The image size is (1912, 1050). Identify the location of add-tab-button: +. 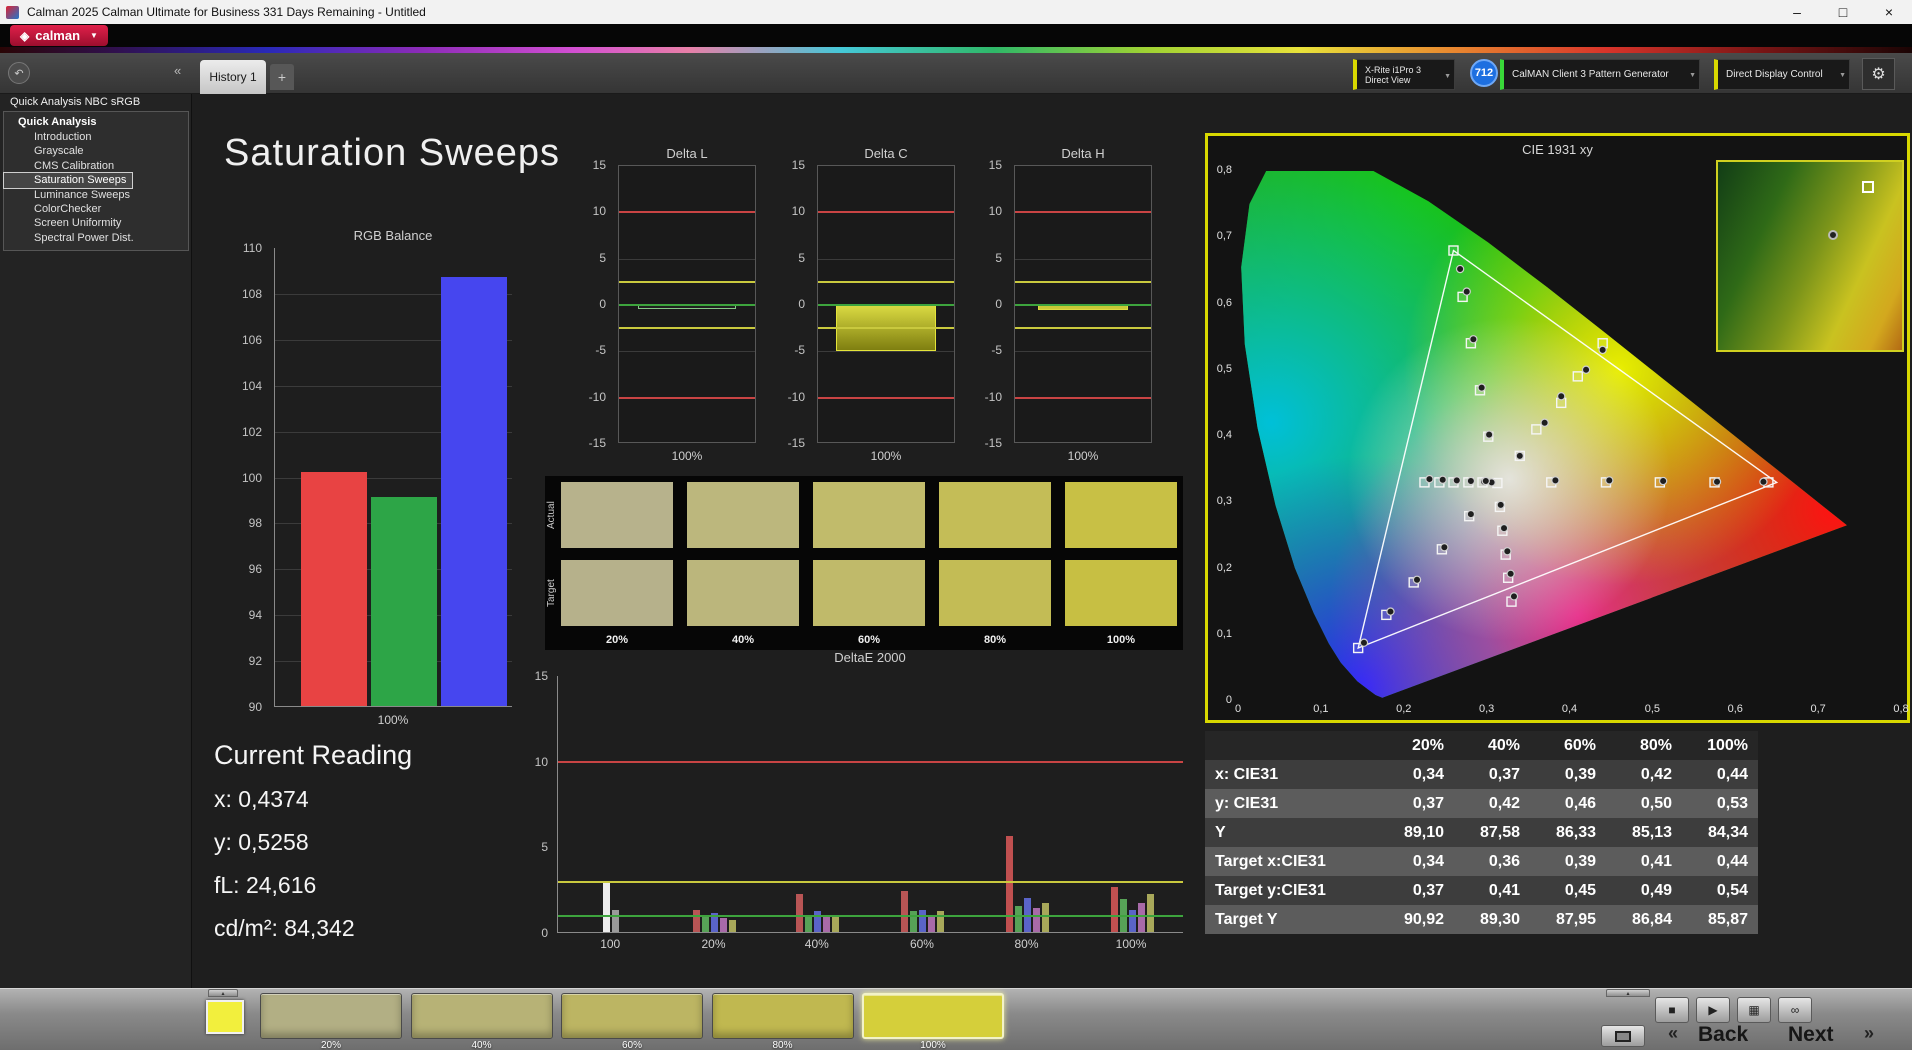
(282, 77).